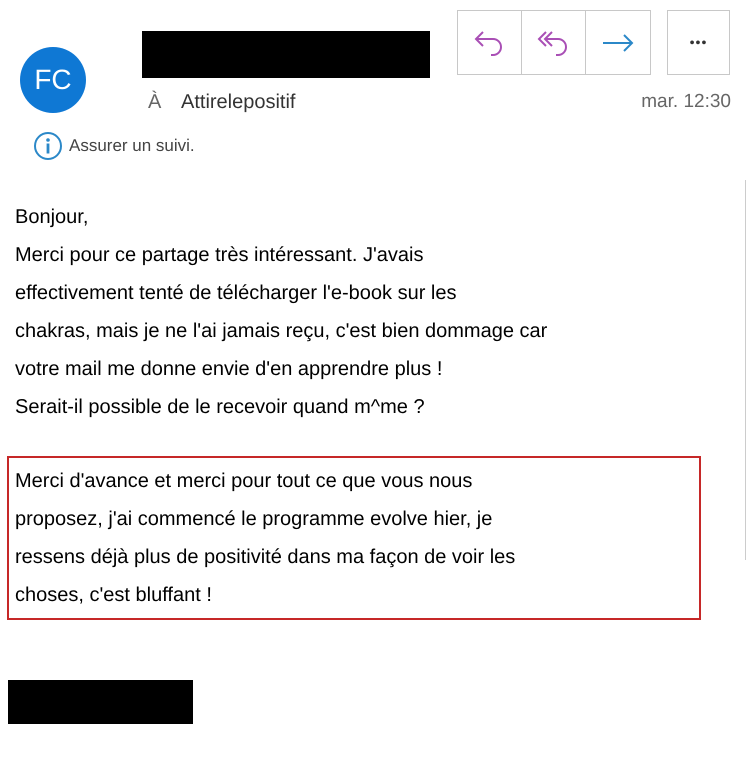 The height and width of the screenshot is (784, 748). Describe the element at coordinates (48, 146) in the screenshot. I see `info-icon` at that location.